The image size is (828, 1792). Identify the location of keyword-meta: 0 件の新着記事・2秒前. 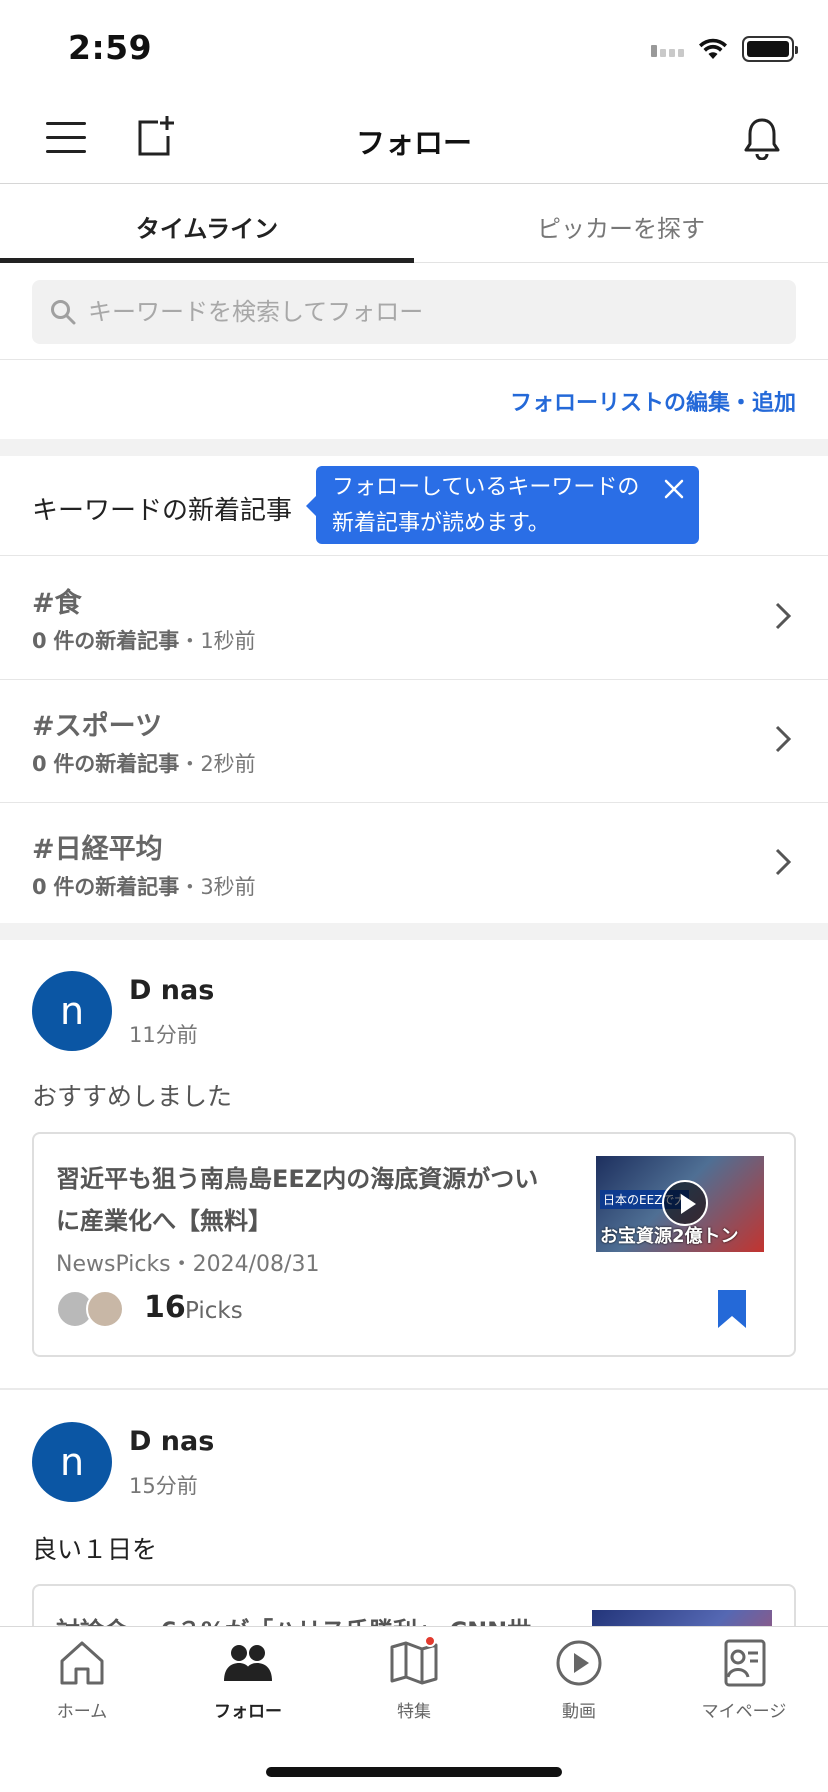
(144, 764).